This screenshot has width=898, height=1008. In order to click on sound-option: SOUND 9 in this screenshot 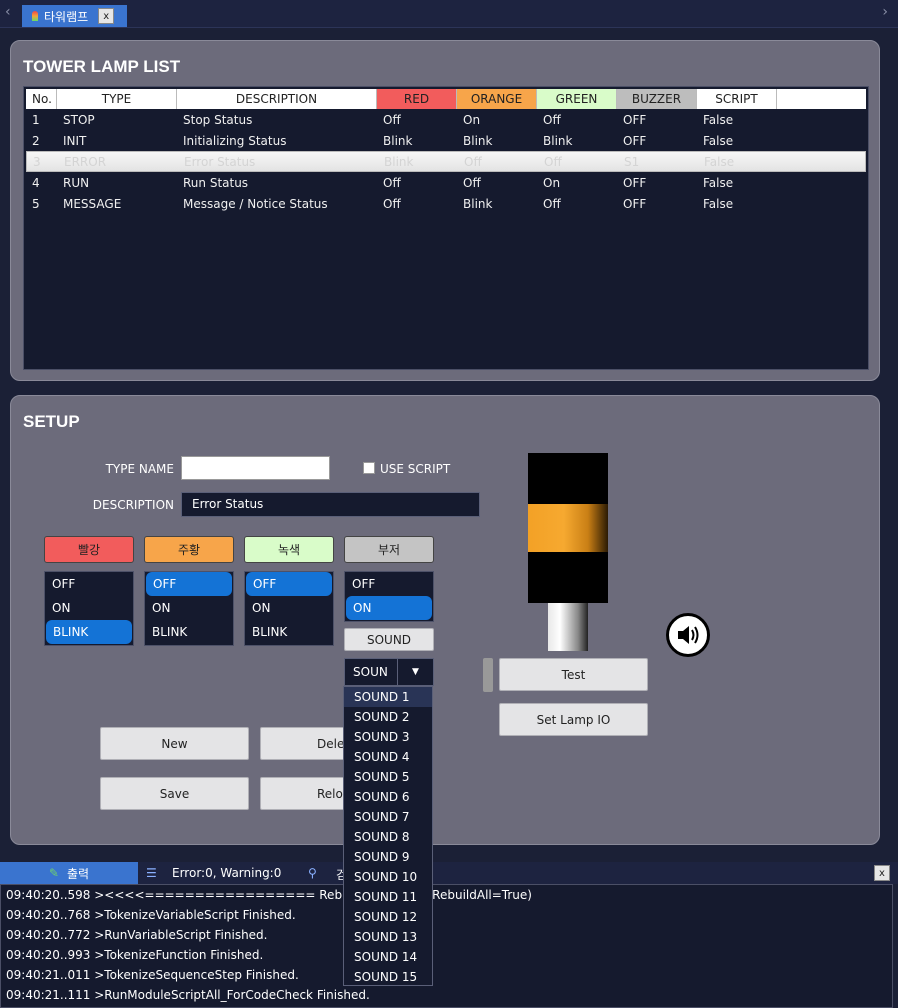, I will do `click(388, 857)`.